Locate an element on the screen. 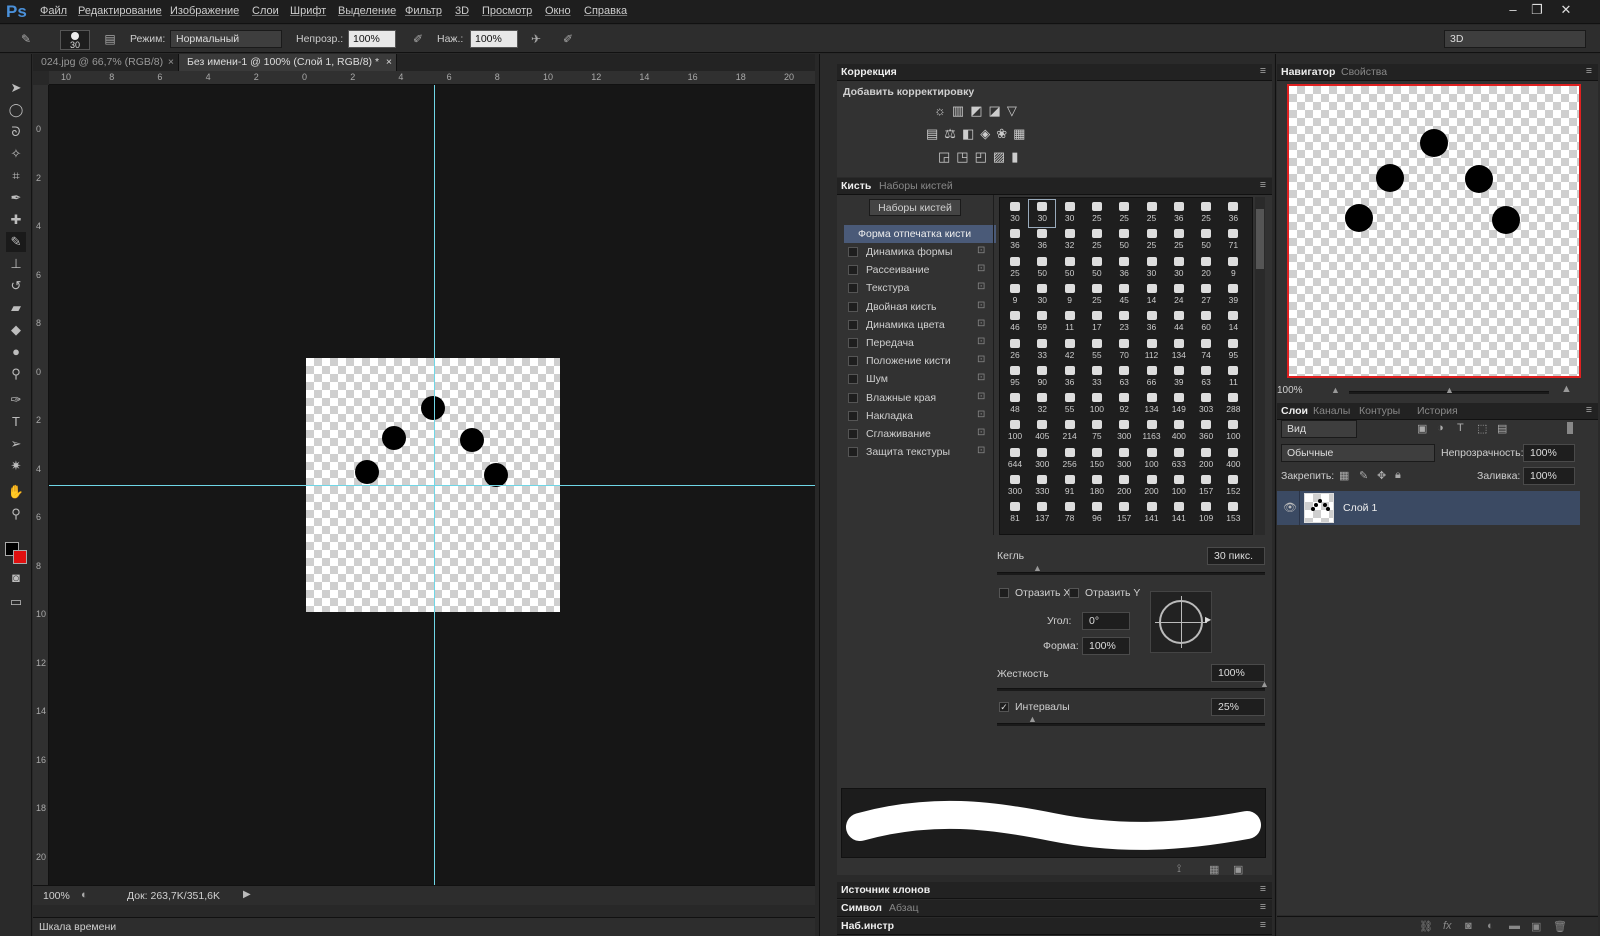  brush-option-row: Двойная кисть ⊡ is located at coordinates (920, 307).